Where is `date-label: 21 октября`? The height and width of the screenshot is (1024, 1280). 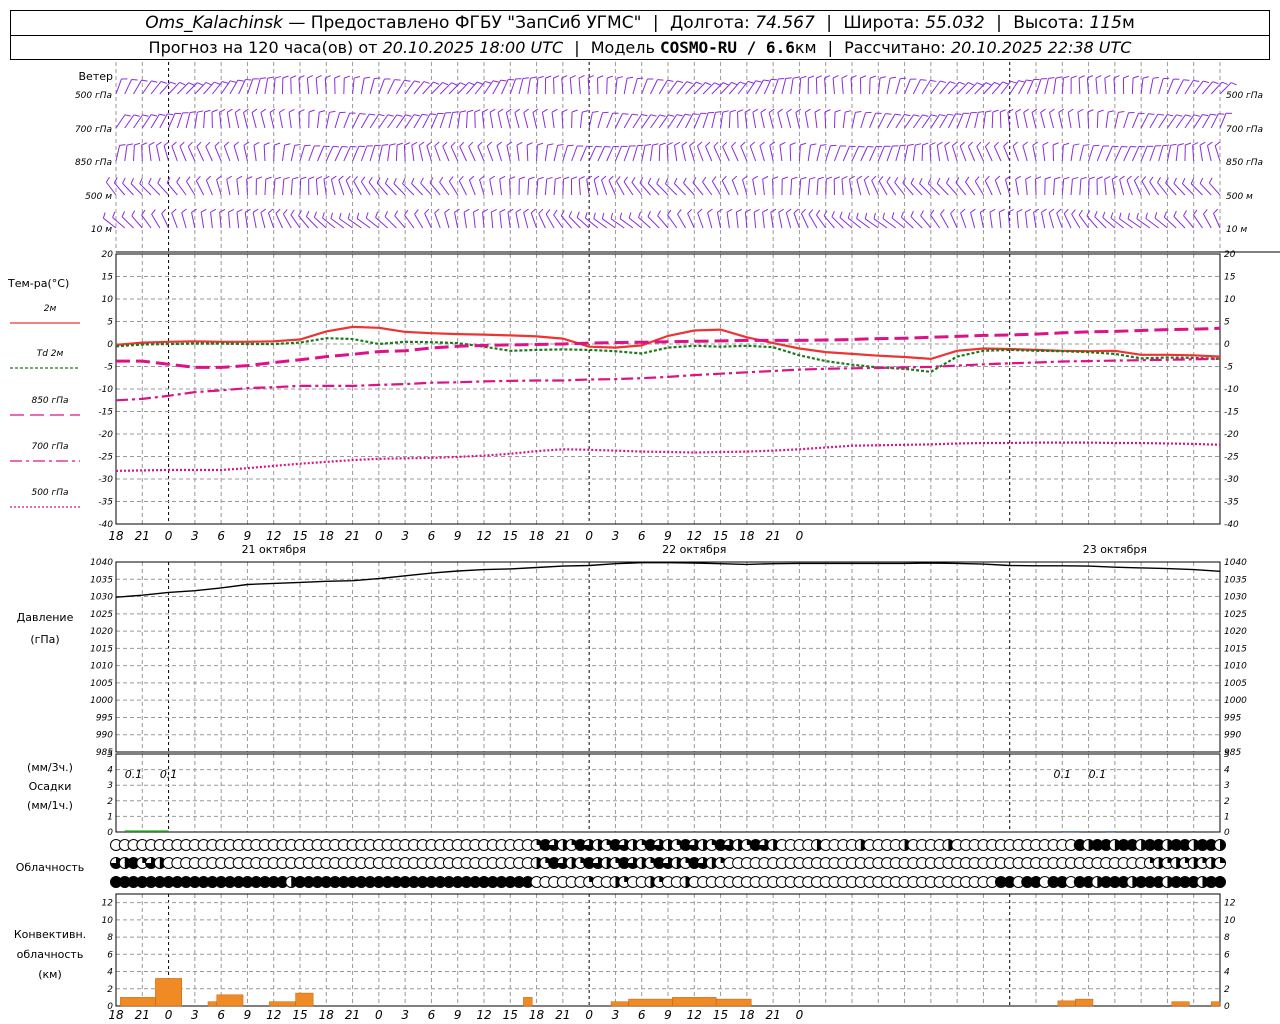 date-label: 21 октября is located at coordinates (274, 549).